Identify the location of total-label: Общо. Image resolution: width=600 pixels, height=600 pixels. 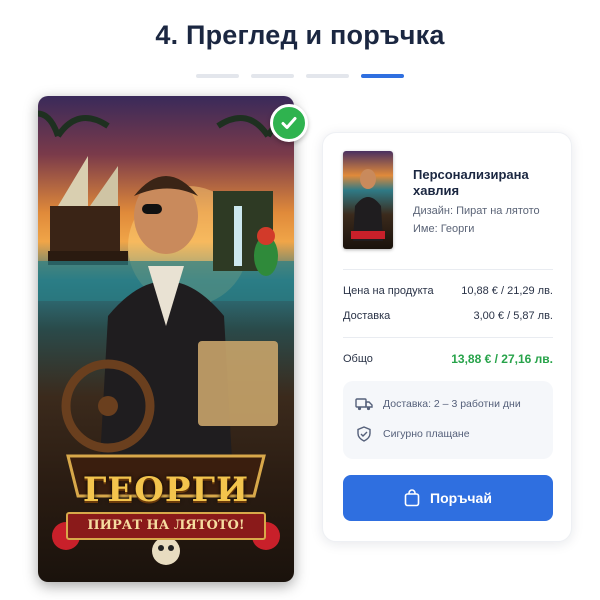
(358, 359).